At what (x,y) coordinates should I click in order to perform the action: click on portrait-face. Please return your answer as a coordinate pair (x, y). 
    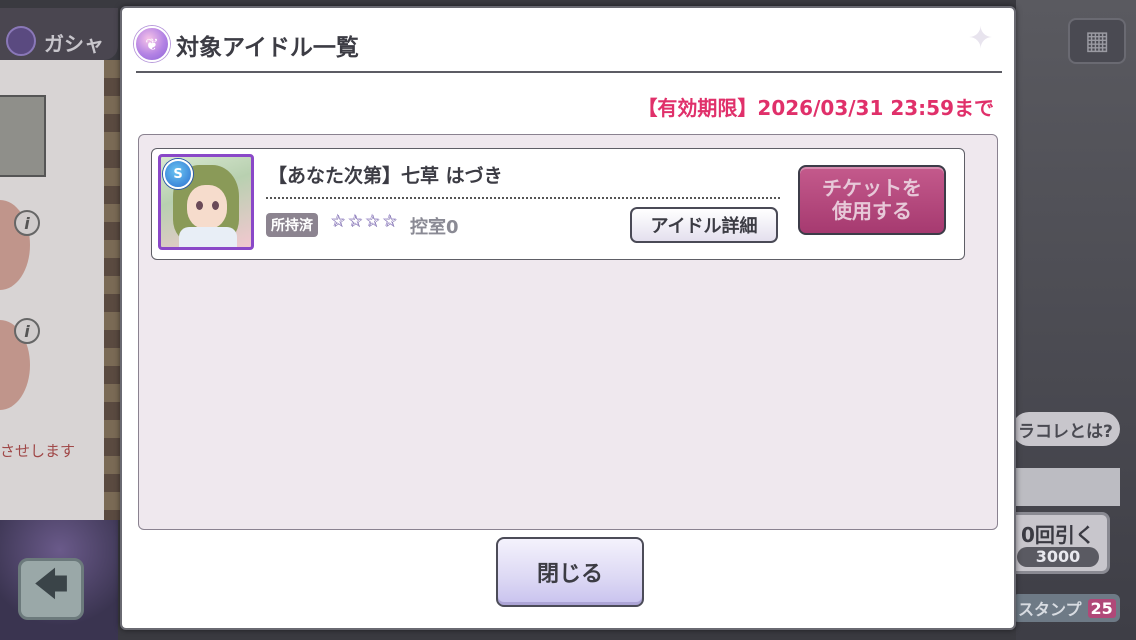
    Looking at the image, I should click on (207, 207).